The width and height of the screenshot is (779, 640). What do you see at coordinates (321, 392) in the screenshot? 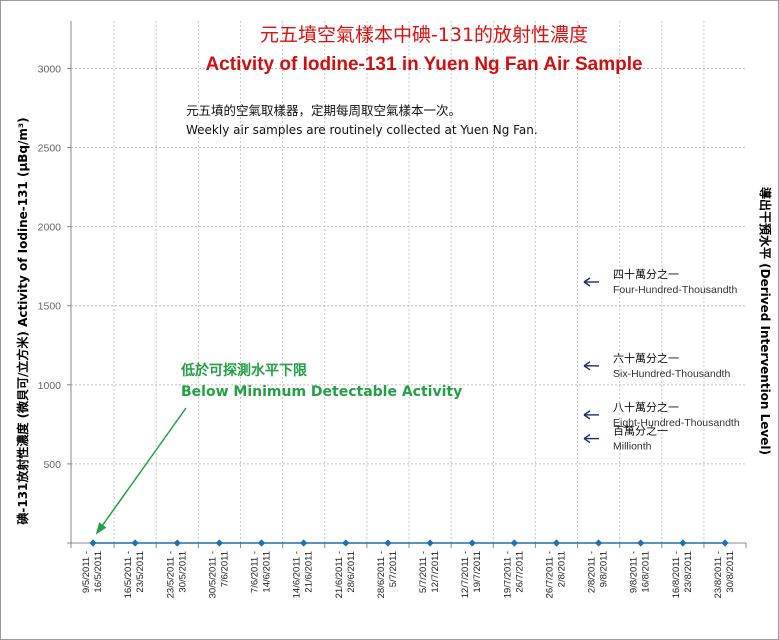
I see `mda-label-en: Below Minimum Detectable Activity` at bounding box center [321, 392].